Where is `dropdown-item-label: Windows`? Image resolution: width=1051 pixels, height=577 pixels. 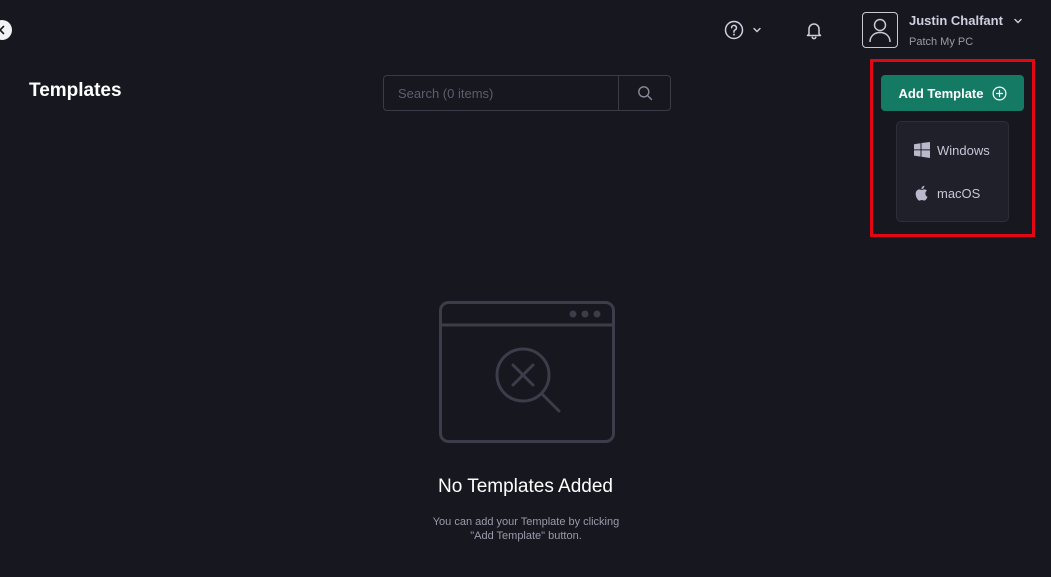 dropdown-item-label: Windows is located at coordinates (963, 150).